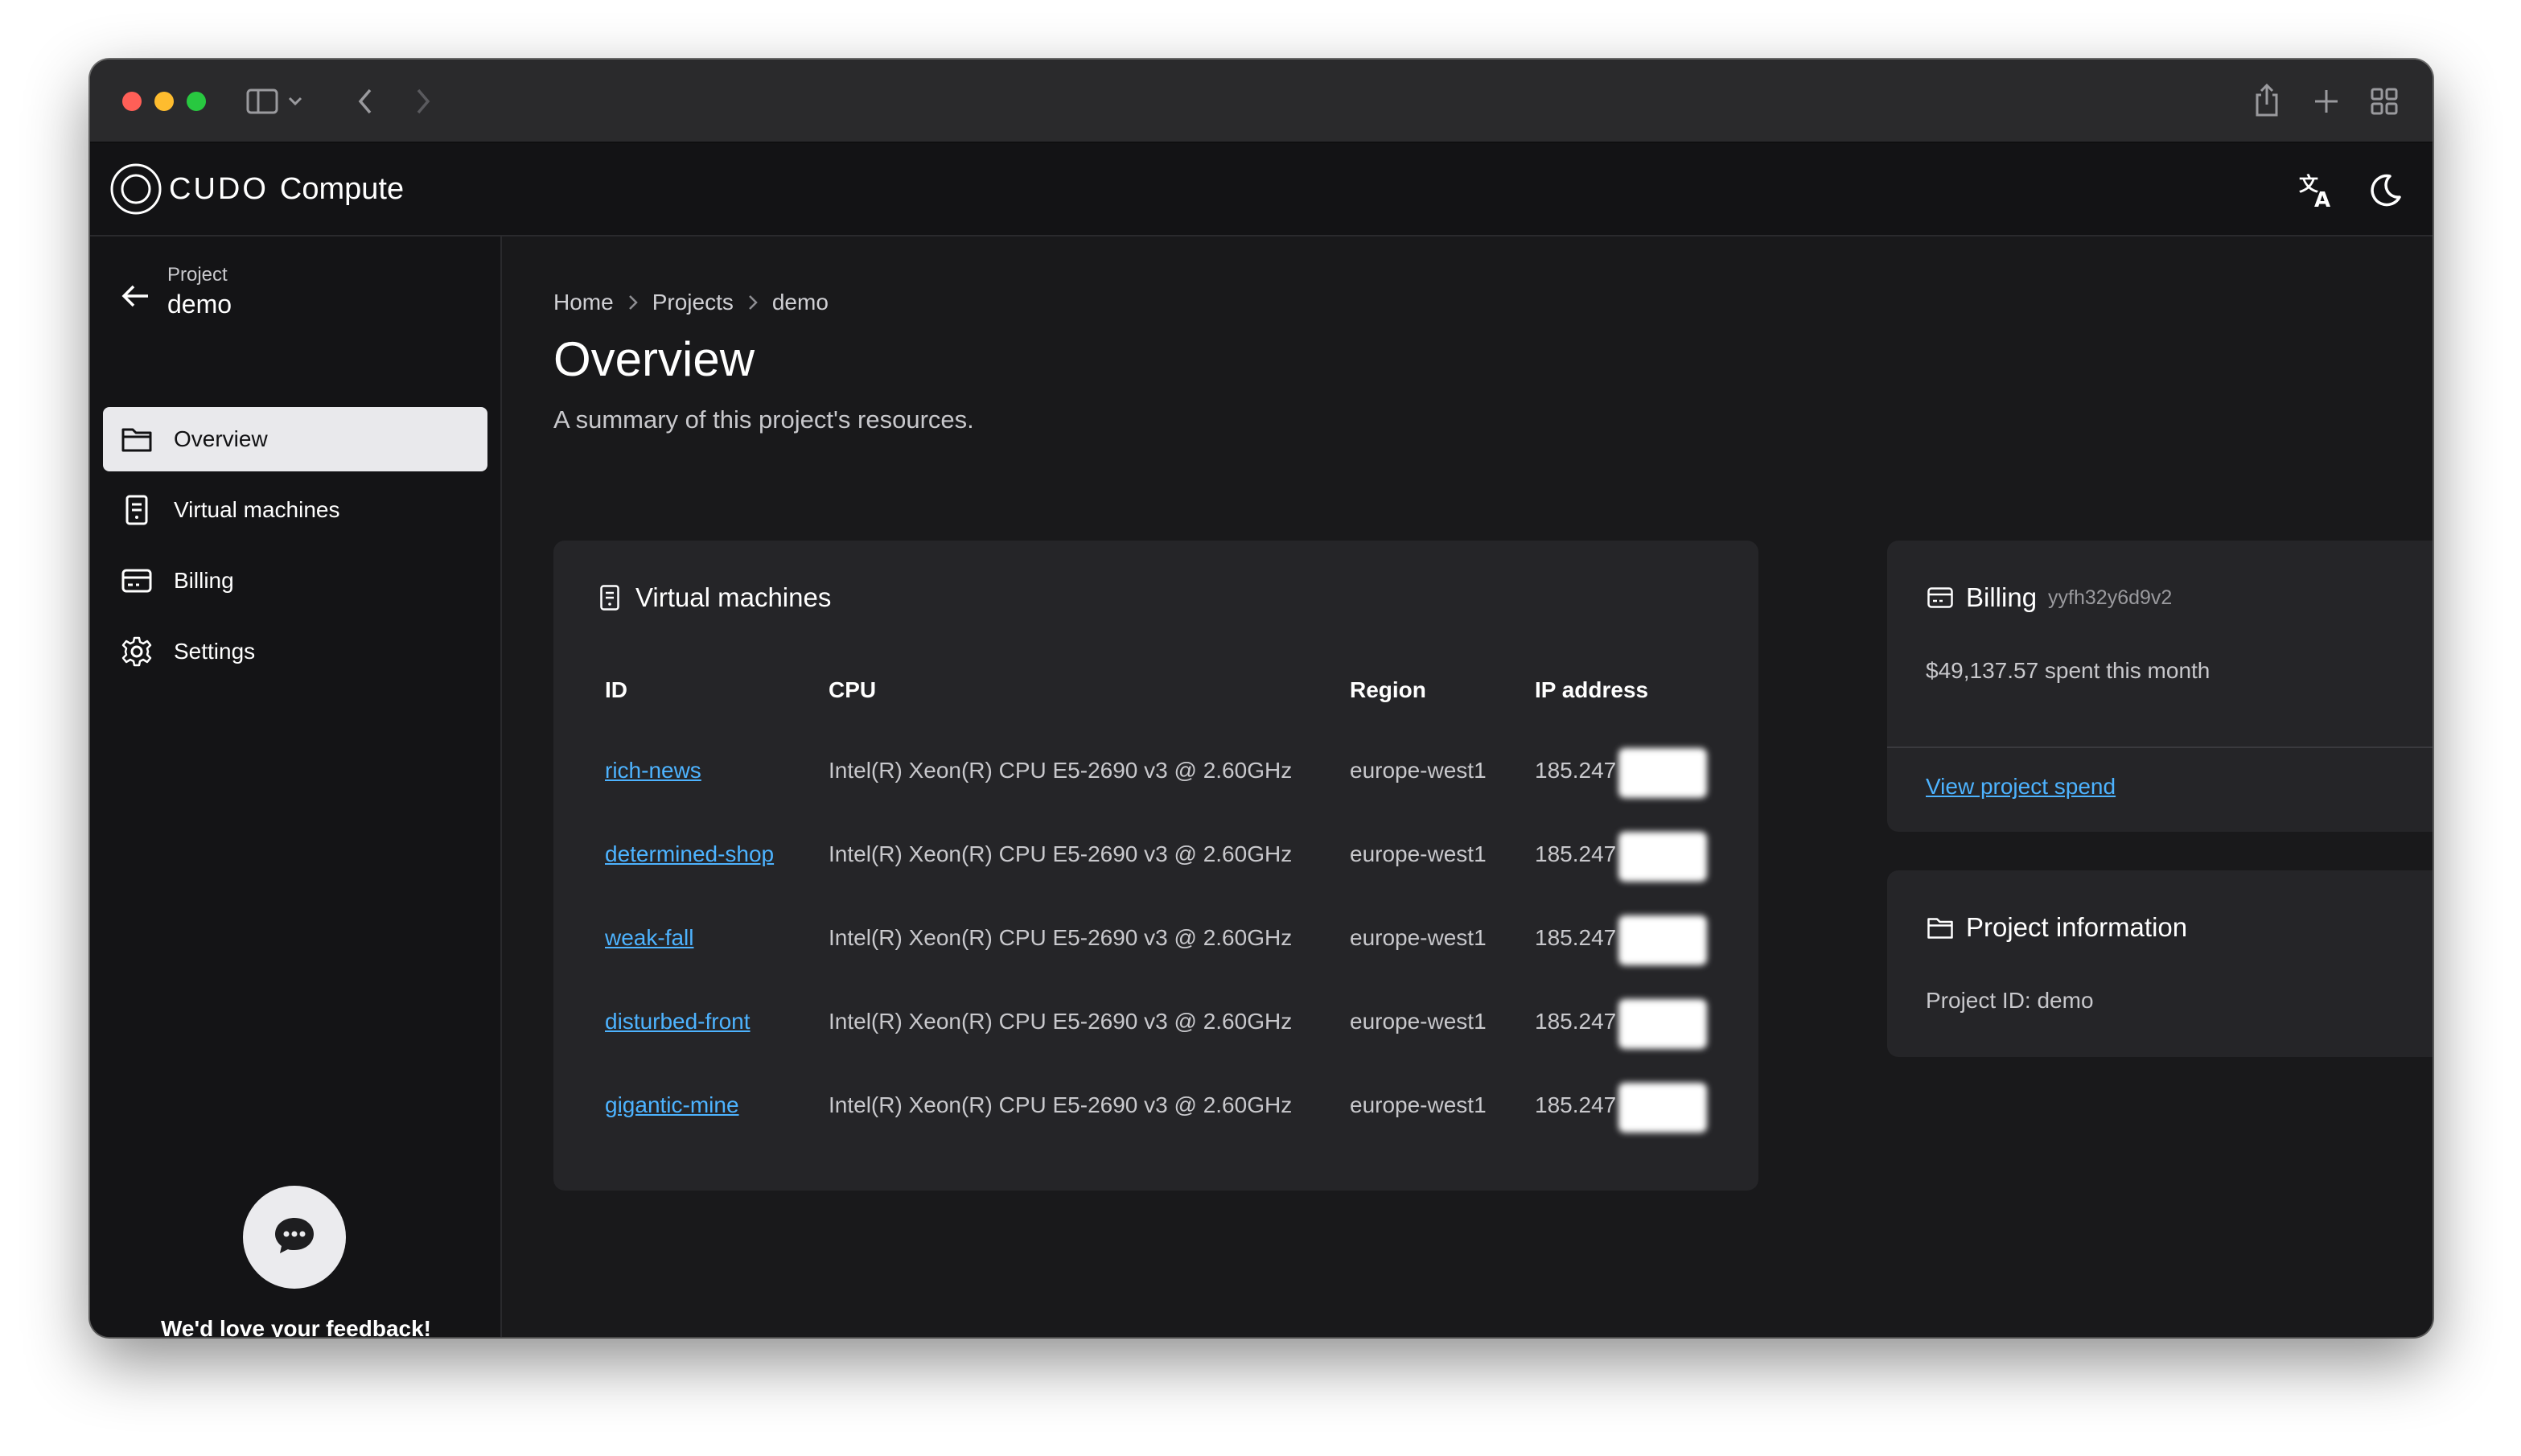 This screenshot has width=2521, height=1456. I want to click on vm-id-link: rich-news, so click(653, 771).